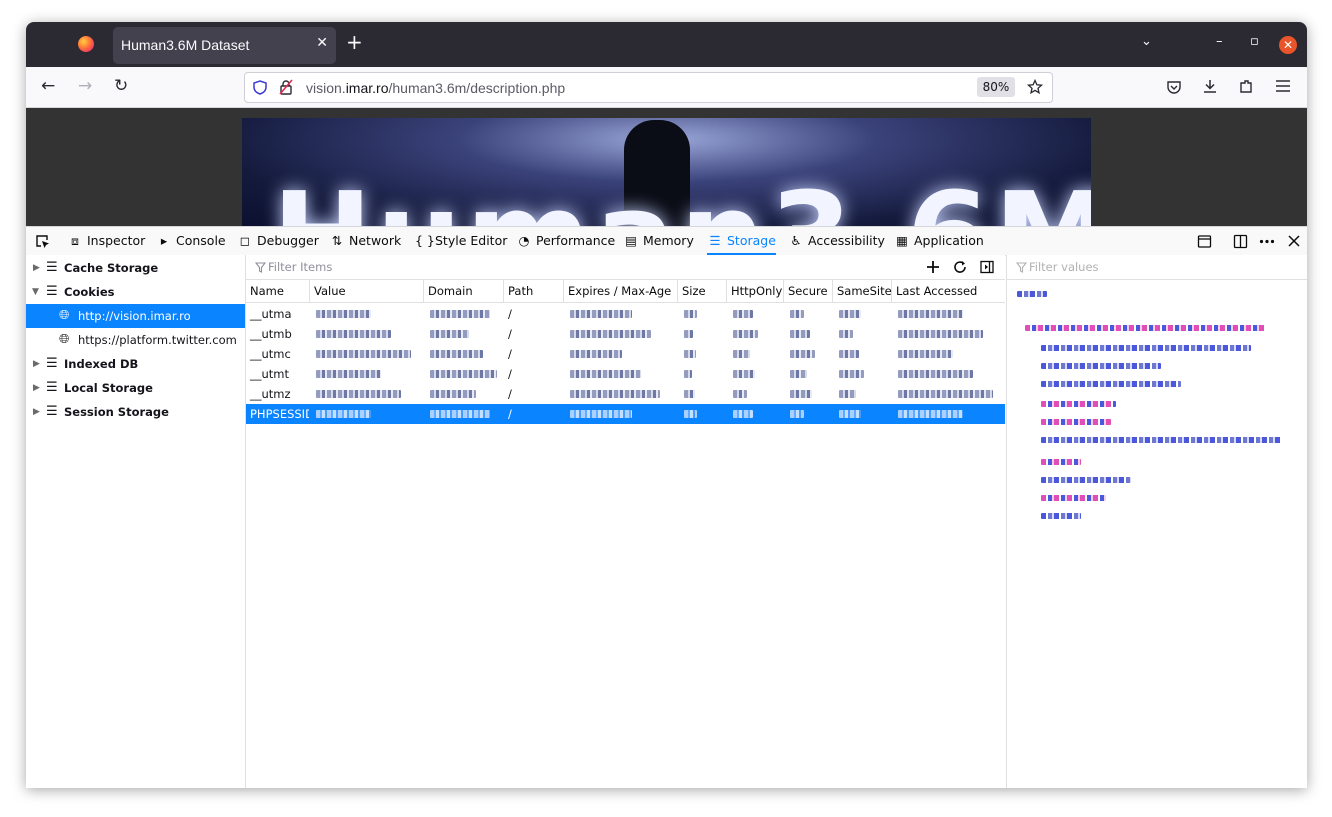 The image size is (1332, 817). Describe the element at coordinates (1035, 87) in the screenshot. I see `bookmark-star-icon` at that location.